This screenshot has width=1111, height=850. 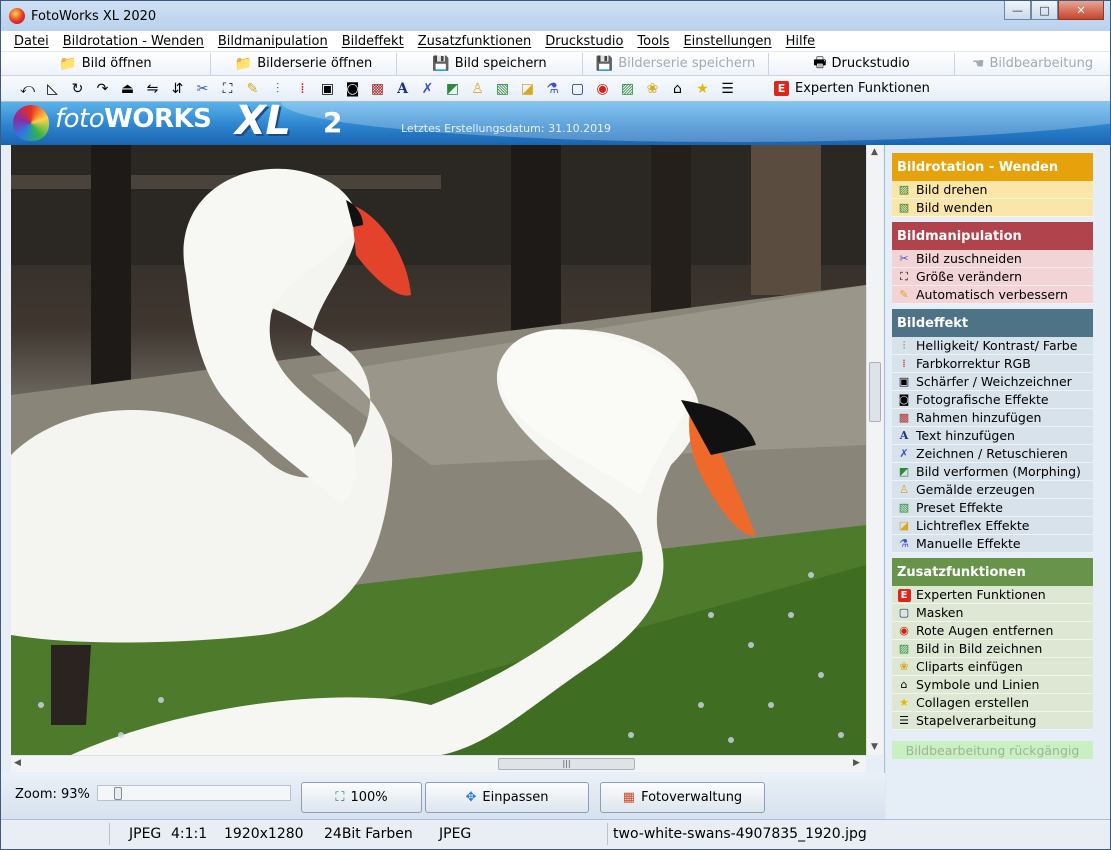 What do you see at coordinates (152, 89) in the screenshot?
I see `flip-horizontal-icon: ⇋` at bounding box center [152, 89].